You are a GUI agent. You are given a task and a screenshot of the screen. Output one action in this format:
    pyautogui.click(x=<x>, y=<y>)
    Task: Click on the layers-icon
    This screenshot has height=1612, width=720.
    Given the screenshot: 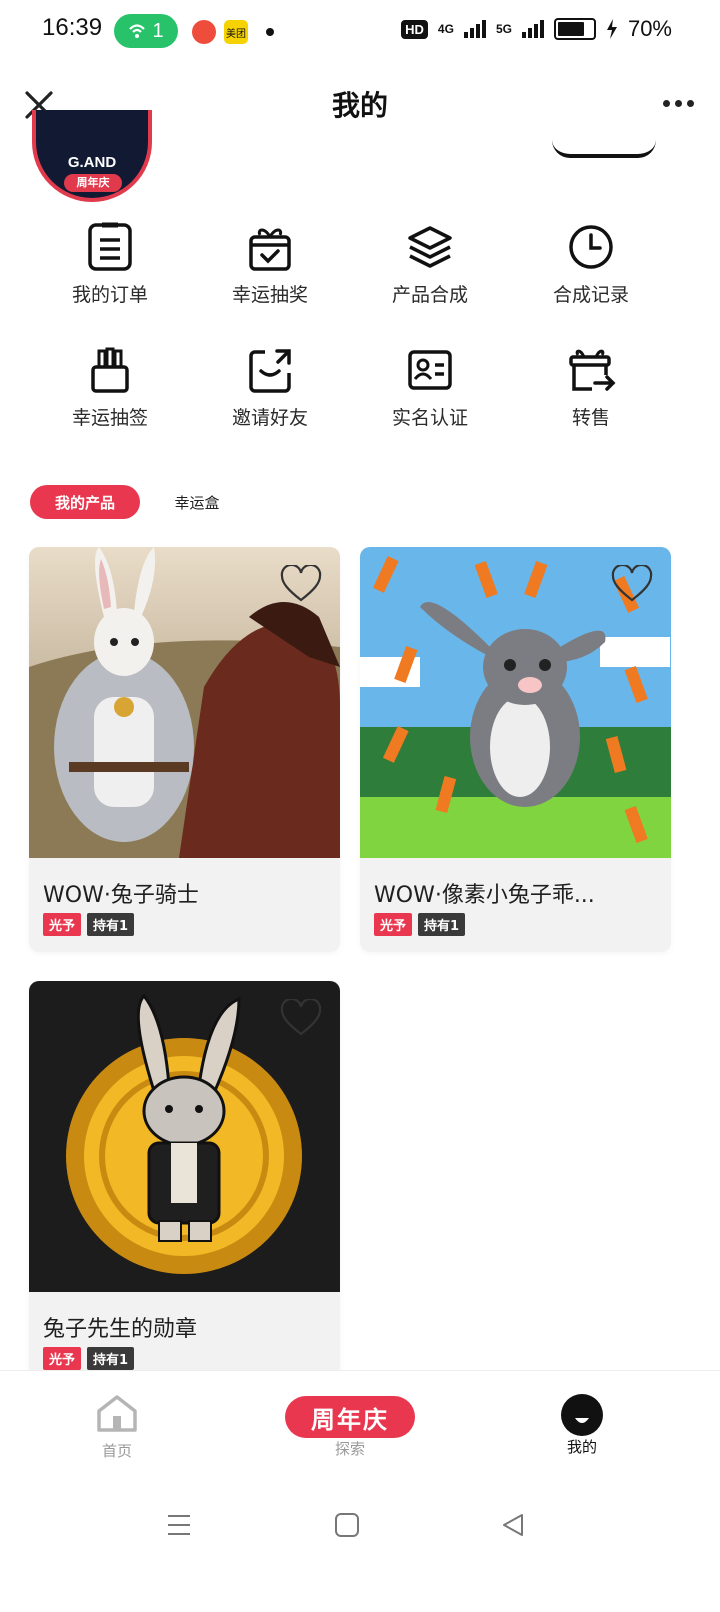 What is the action you would take?
    pyautogui.click(x=430, y=247)
    